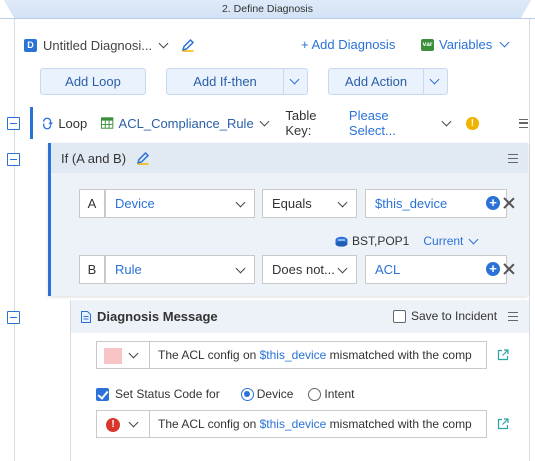  Describe the element at coordinates (180, 269) in the screenshot. I see `condition-field-select: Rule` at that location.